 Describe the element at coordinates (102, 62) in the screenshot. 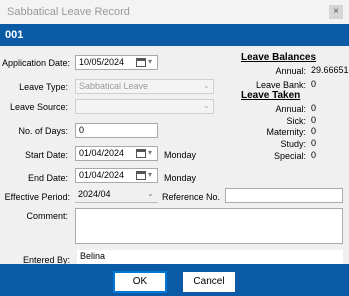

I see `application-date-value: 10/05/2024` at that location.